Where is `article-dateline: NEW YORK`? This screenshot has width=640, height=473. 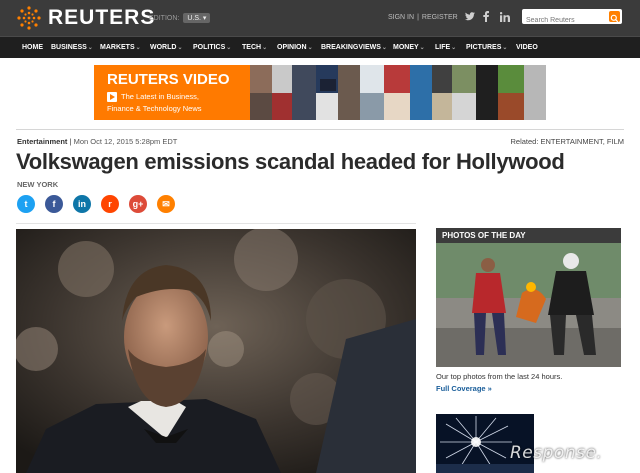
article-dateline: NEW YORK is located at coordinates (38, 184).